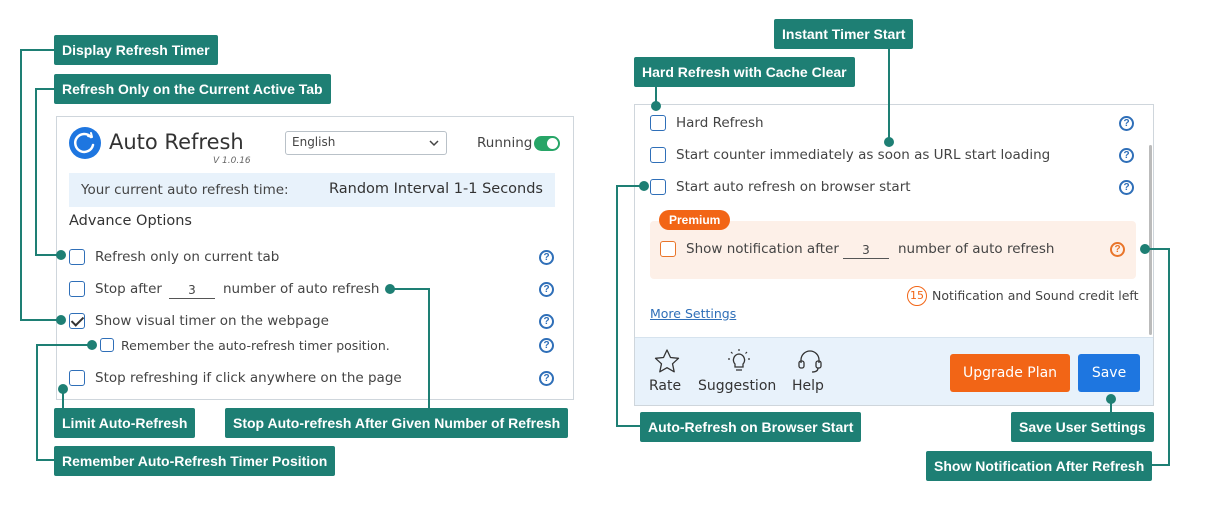  What do you see at coordinates (810, 361) in the screenshot?
I see `headset-icon` at bounding box center [810, 361].